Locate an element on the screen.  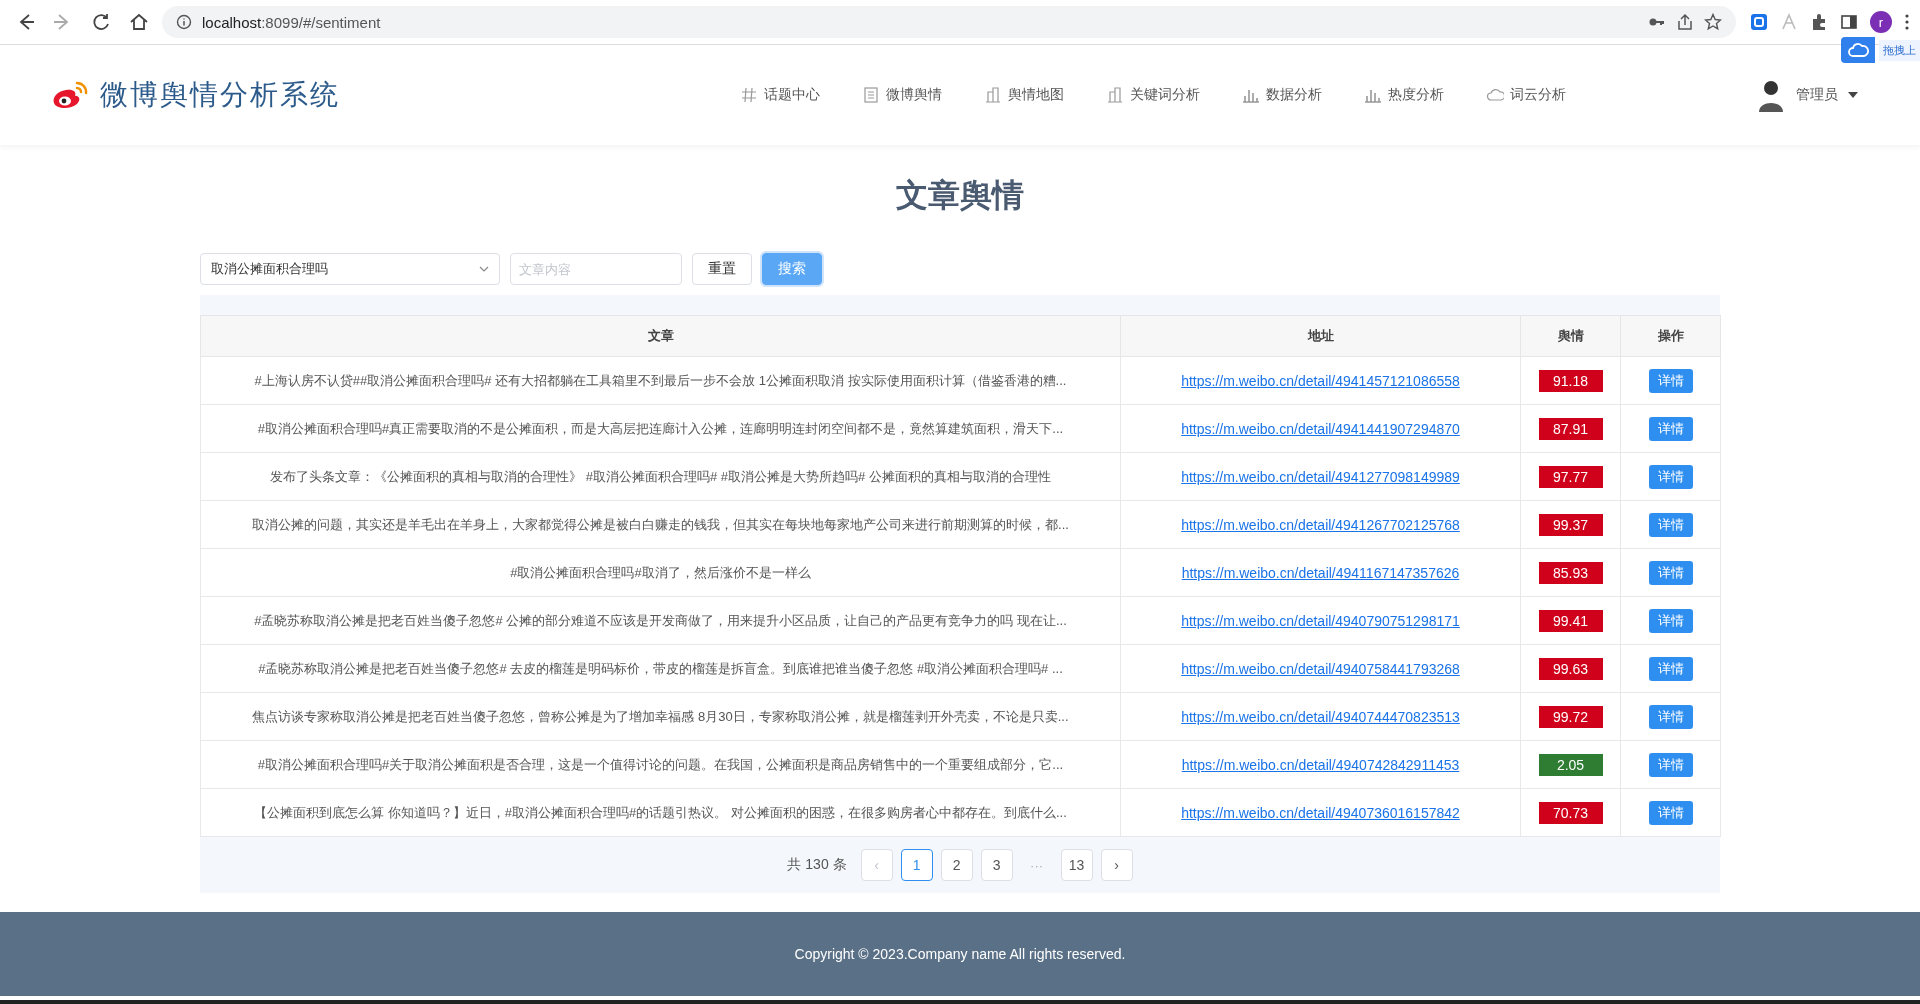
page-button: 13 is located at coordinates (1076, 865).